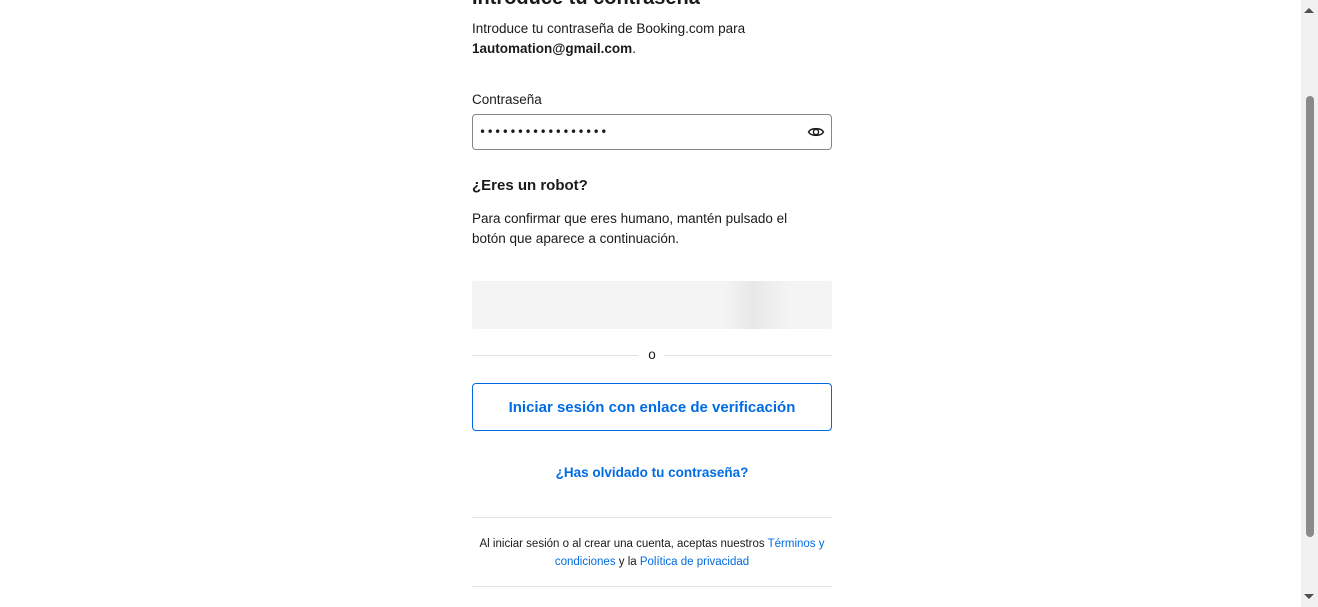 The width and height of the screenshot is (1318, 607). I want to click on eye-icon, so click(816, 132).